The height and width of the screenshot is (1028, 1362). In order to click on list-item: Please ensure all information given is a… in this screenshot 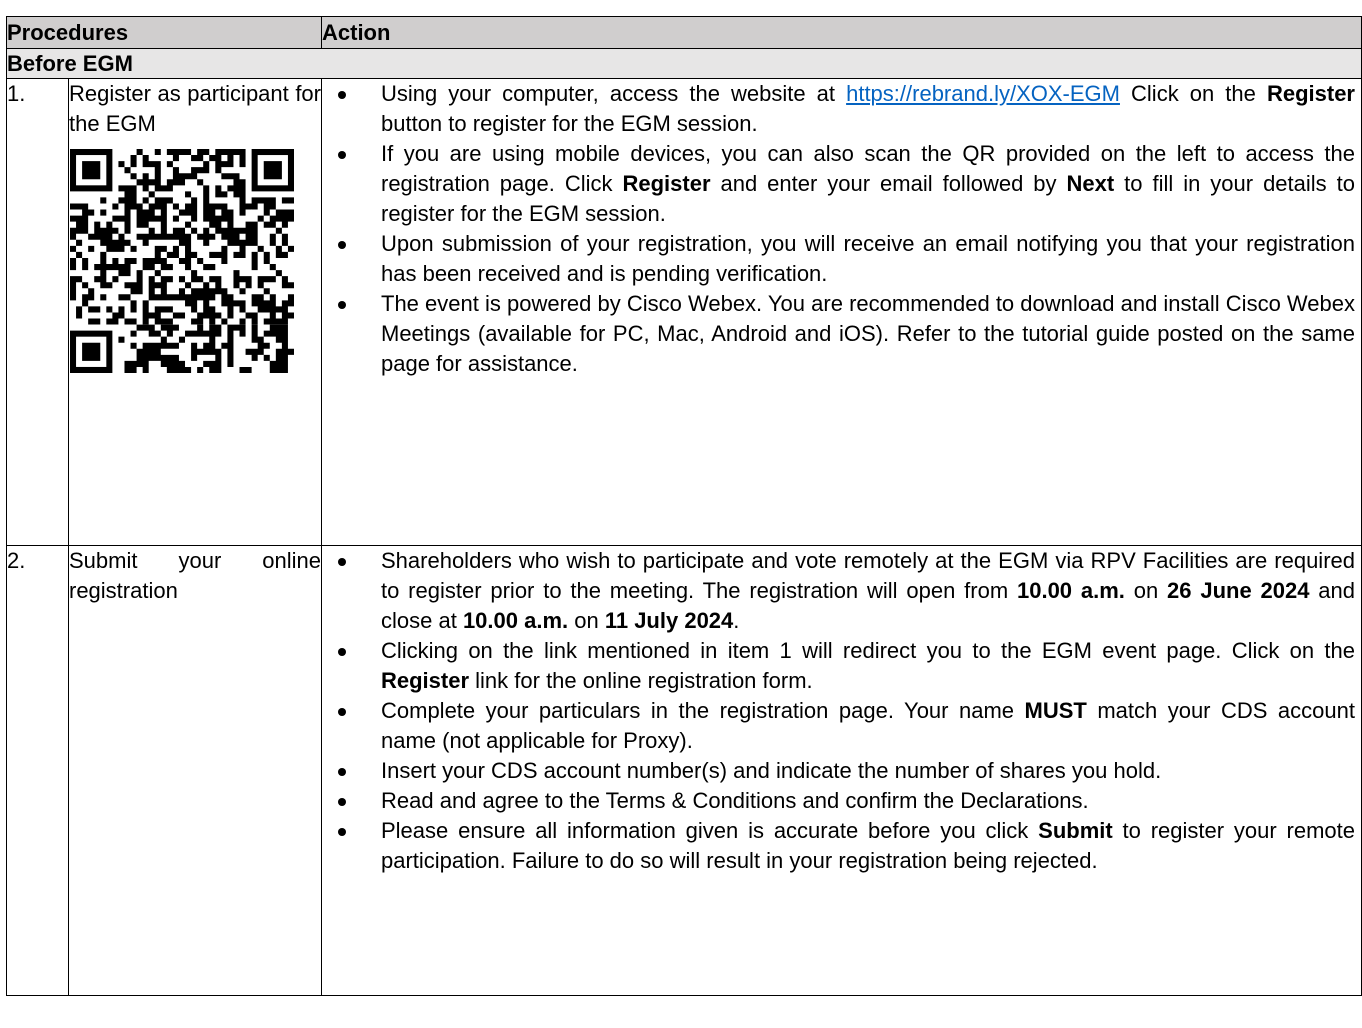, I will do `click(841, 846)`.